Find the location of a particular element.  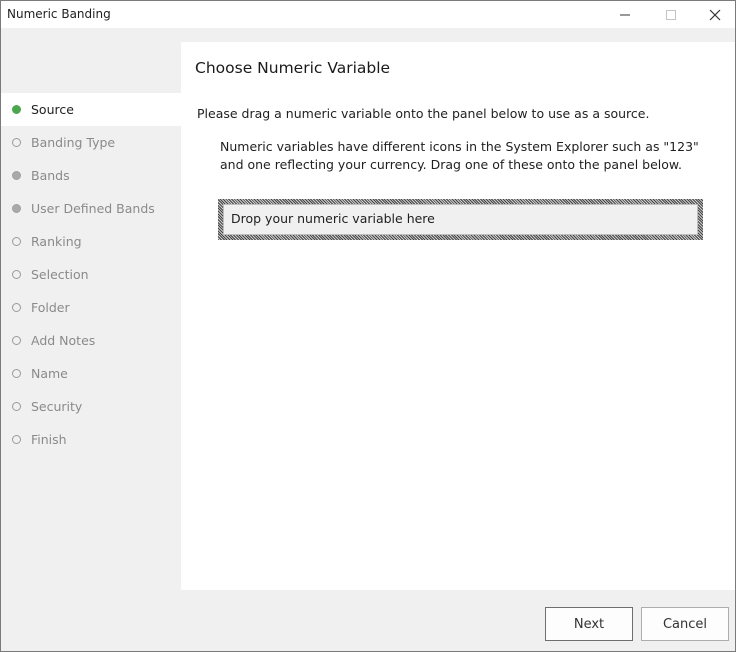

step-label: Banding Type is located at coordinates (73, 142).